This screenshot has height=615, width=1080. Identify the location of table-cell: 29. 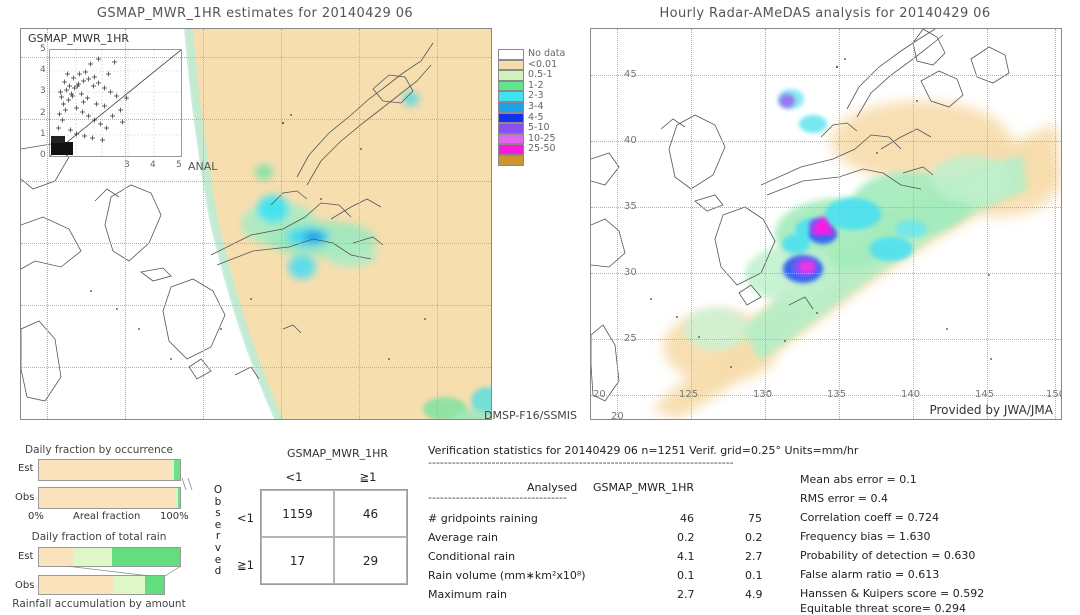
(370, 560).